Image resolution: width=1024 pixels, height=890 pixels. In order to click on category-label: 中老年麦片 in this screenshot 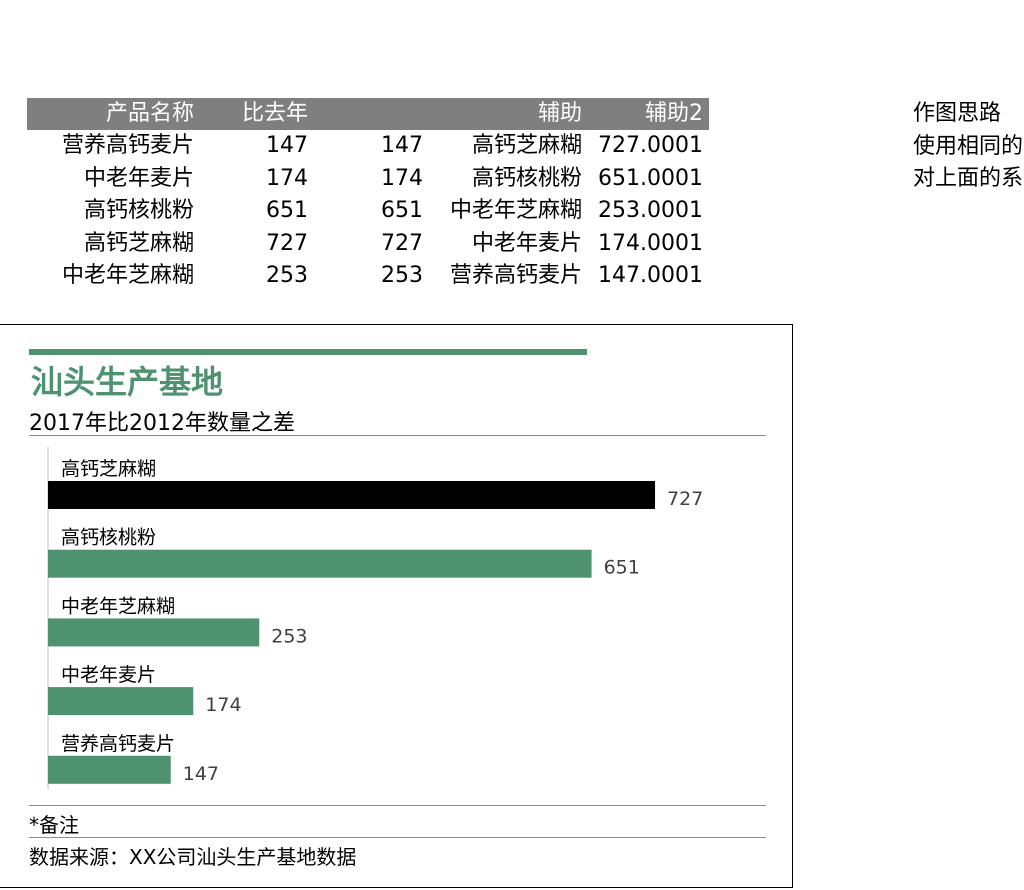, I will do `click(108, 675)`.